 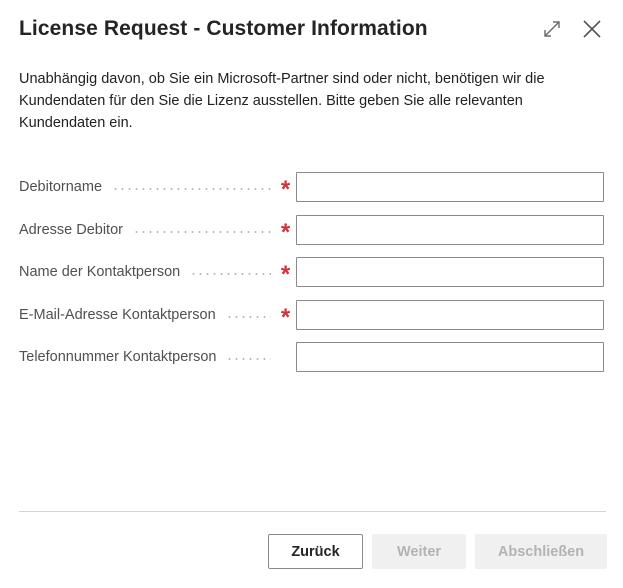 What do you see at coordinates (450, 357) in the screenshot?
I see `kontaktperson-telefon-input` at bounding box center [450, 357].